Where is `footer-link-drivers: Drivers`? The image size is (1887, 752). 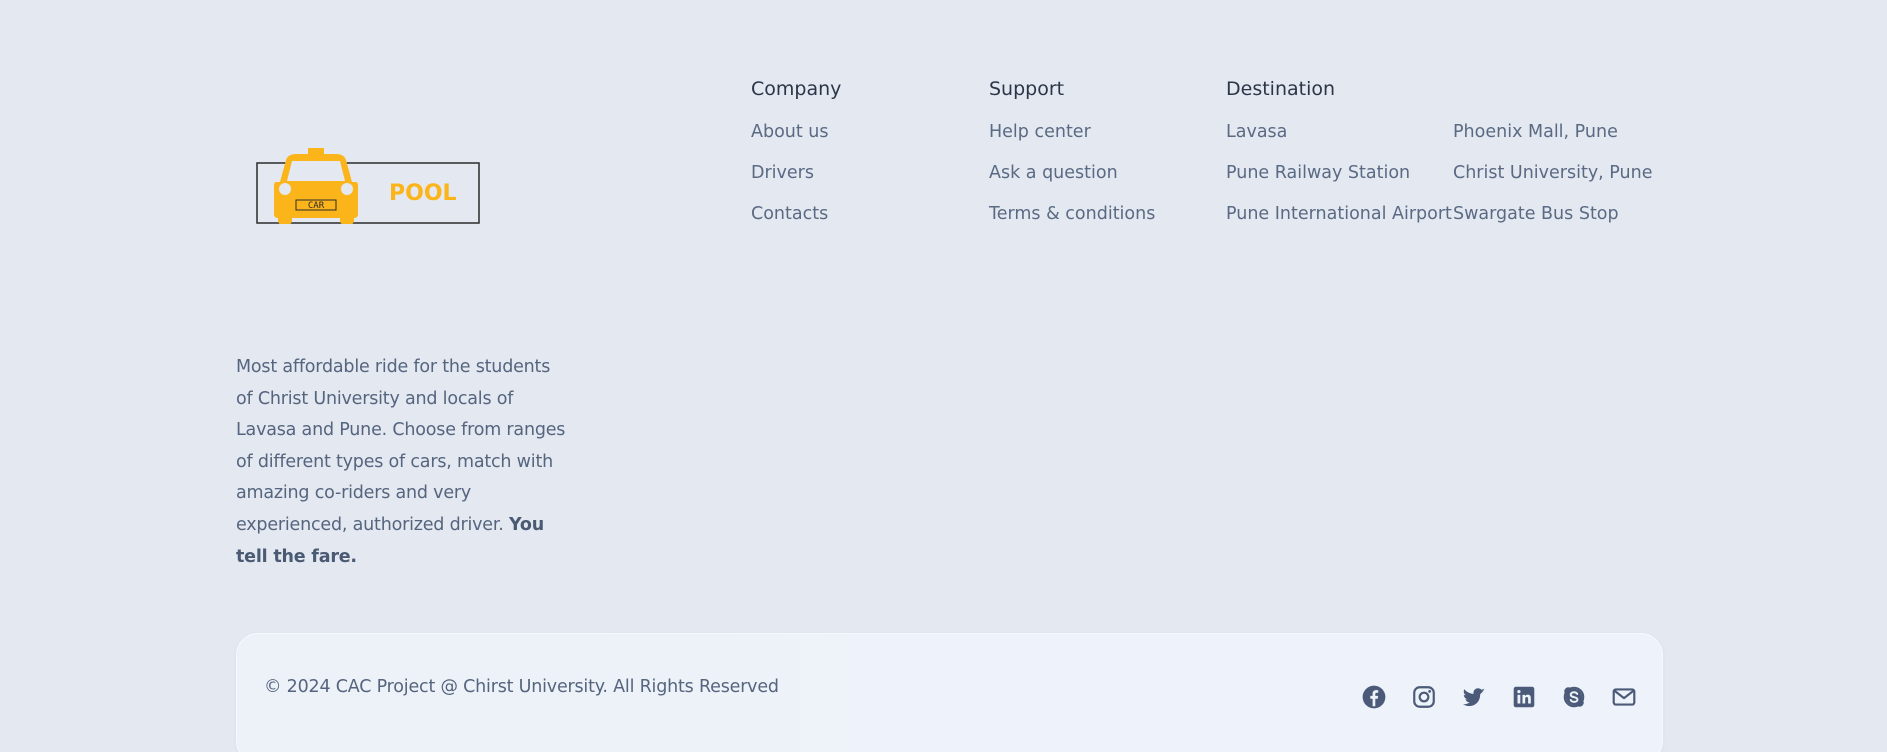 footer-link-drivers: Drivers is located at coordinates (796, 173).